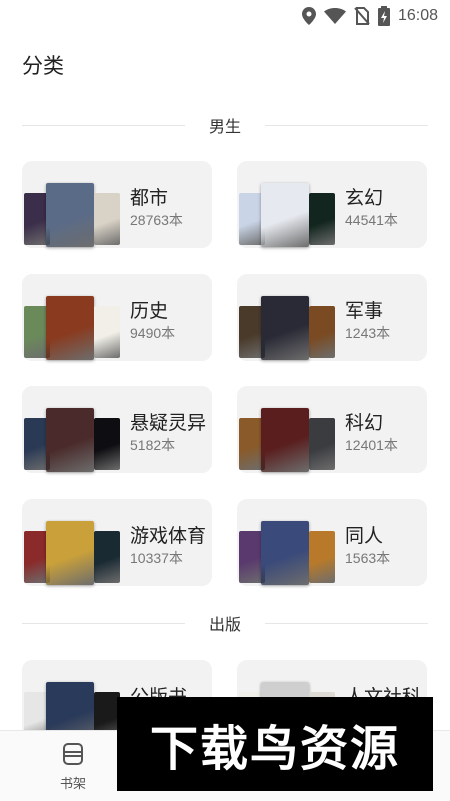 This screenshot has width=450, height=801. I want to click on category-name: 都市, so click(149, 198).